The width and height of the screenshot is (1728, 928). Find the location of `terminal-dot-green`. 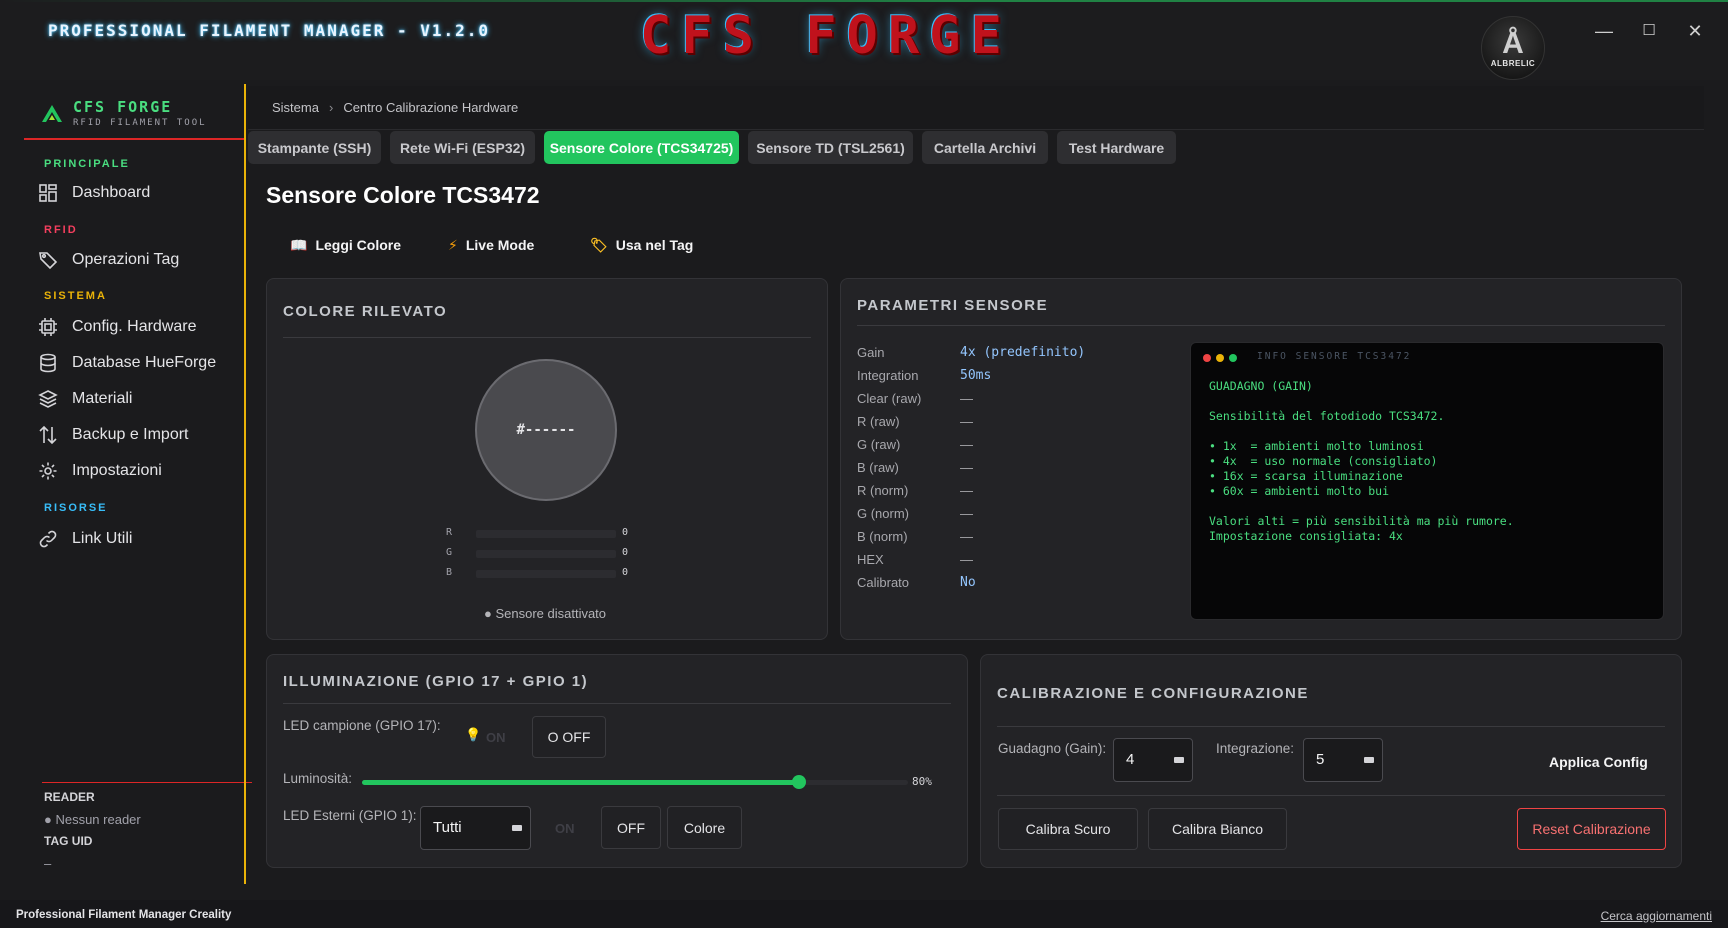

terminal-dot-green is located at coordinates (1233, 358).